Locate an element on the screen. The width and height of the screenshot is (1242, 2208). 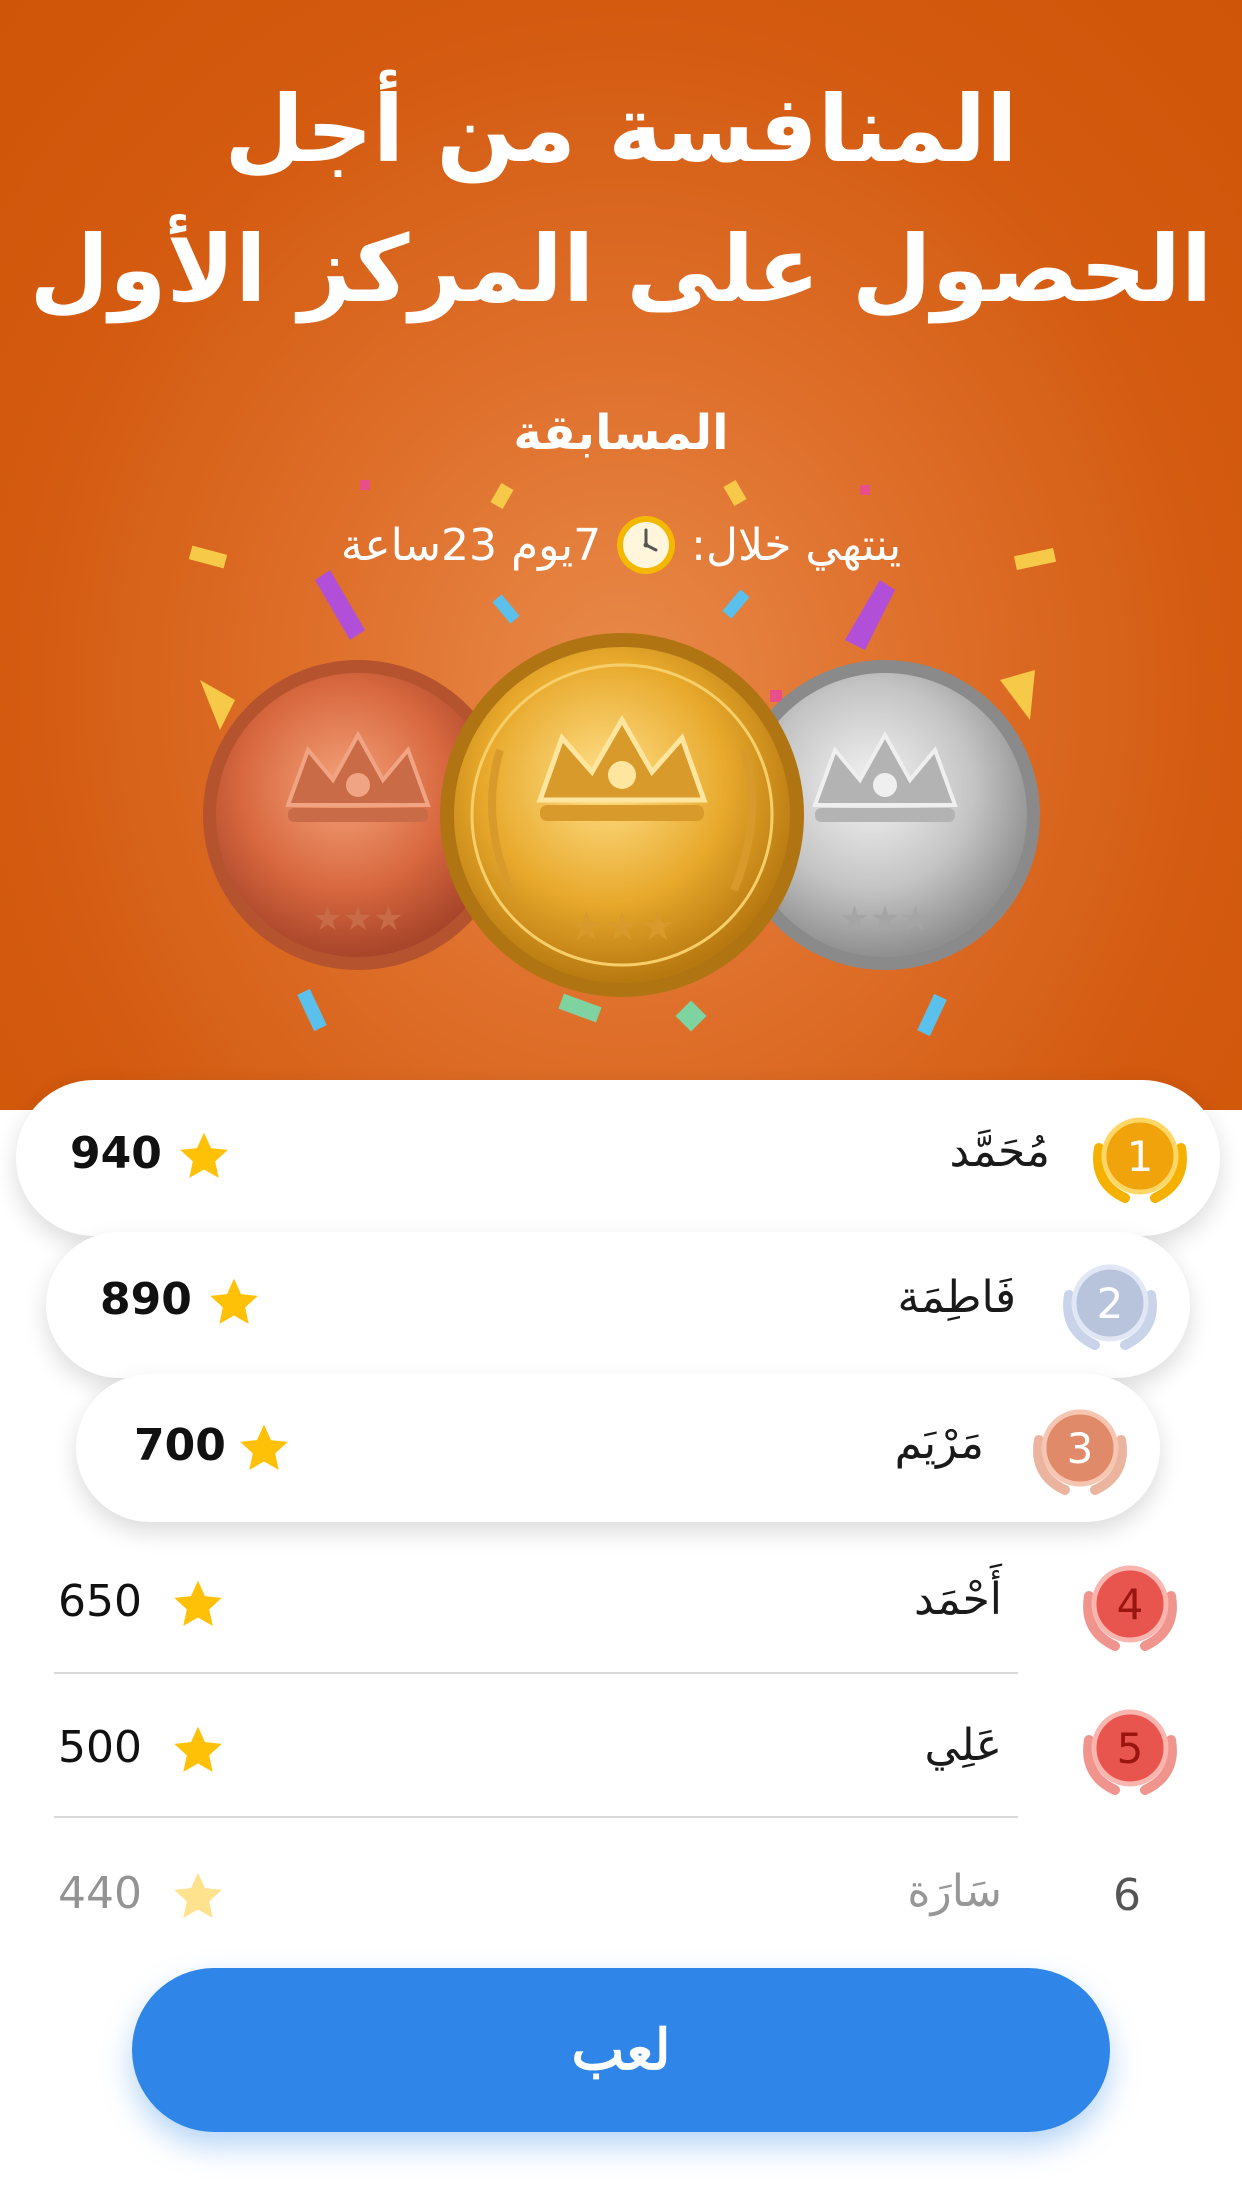
score-value: 650 is located at coordinates (100, 1601).